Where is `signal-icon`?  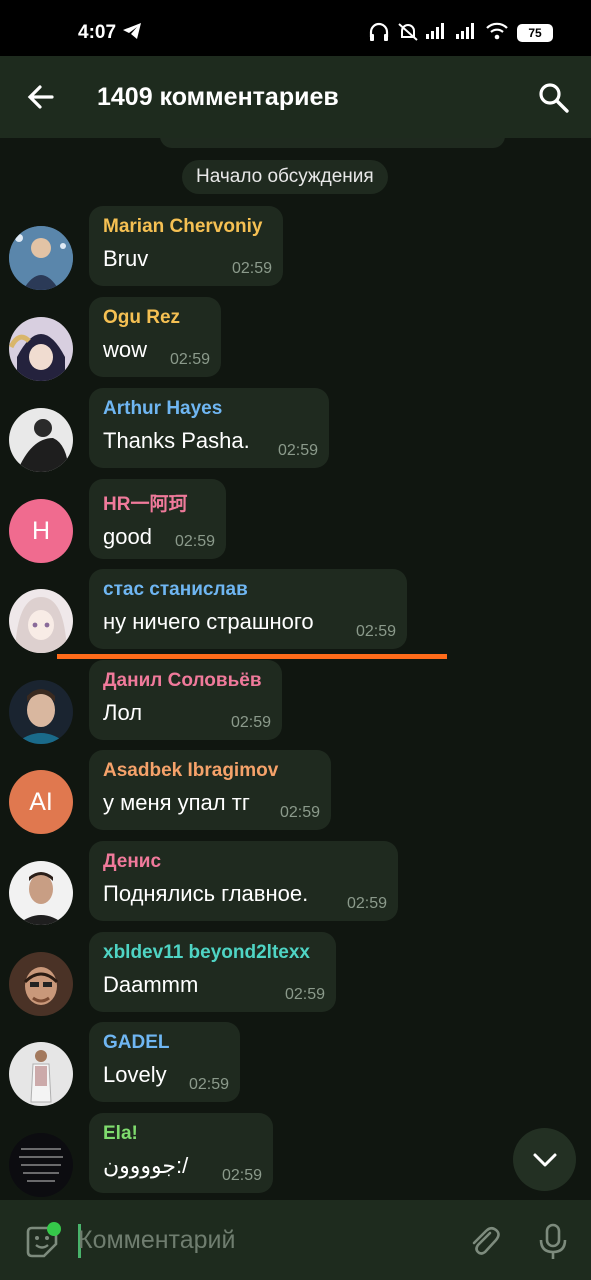
signal-icon is located at coordinates (436, 33).